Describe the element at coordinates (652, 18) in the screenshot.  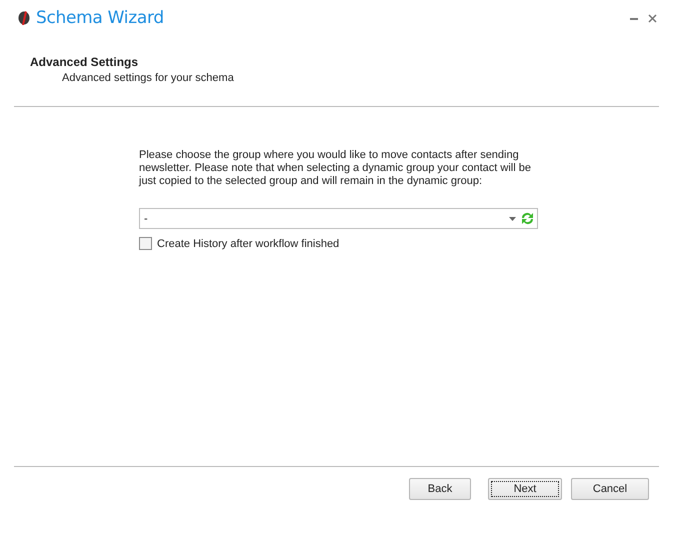
I see `close-icon` at that location.